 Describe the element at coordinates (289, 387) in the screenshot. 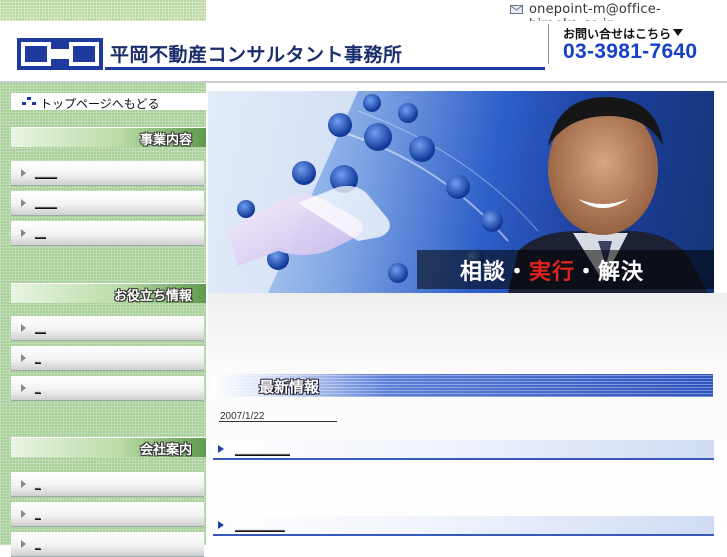

I see `news-title: 最新情報` at that location.